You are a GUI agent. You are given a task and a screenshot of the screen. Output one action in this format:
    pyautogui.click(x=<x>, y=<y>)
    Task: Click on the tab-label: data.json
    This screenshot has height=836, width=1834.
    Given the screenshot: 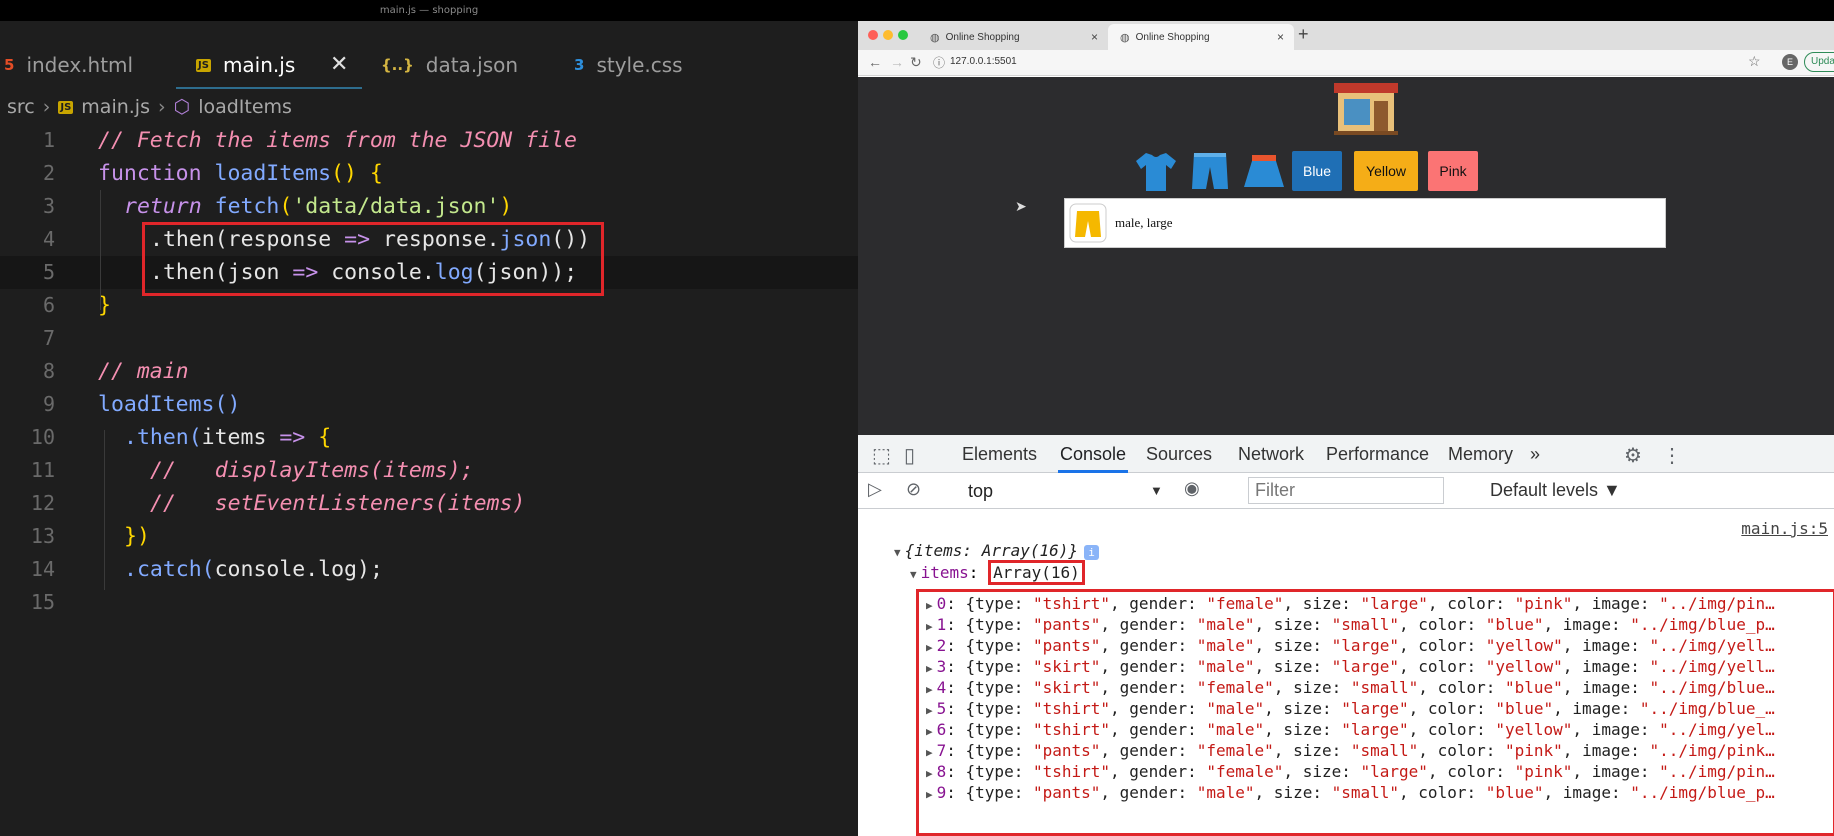 What is the action you would take?
    pyautogui.click(x=472, y=65)
    